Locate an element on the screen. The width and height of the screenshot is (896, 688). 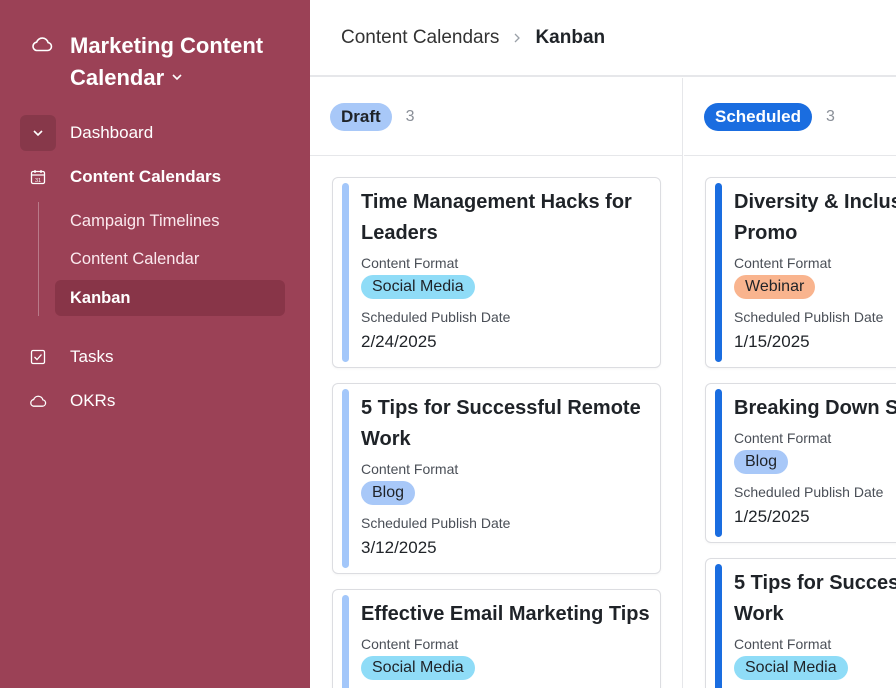
publish-date: 3/12/2025 is located at coordinates (399, 547).